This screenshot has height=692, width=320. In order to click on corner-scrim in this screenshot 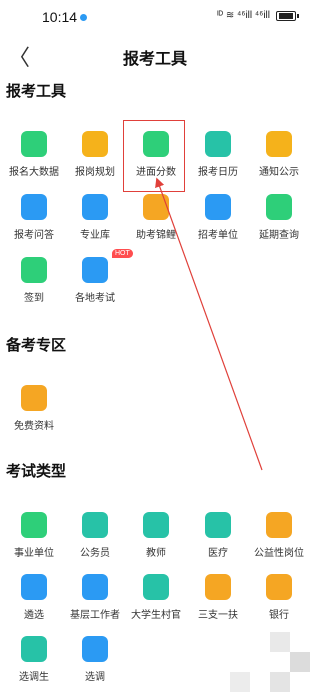, I will do `click(270, 662)`.